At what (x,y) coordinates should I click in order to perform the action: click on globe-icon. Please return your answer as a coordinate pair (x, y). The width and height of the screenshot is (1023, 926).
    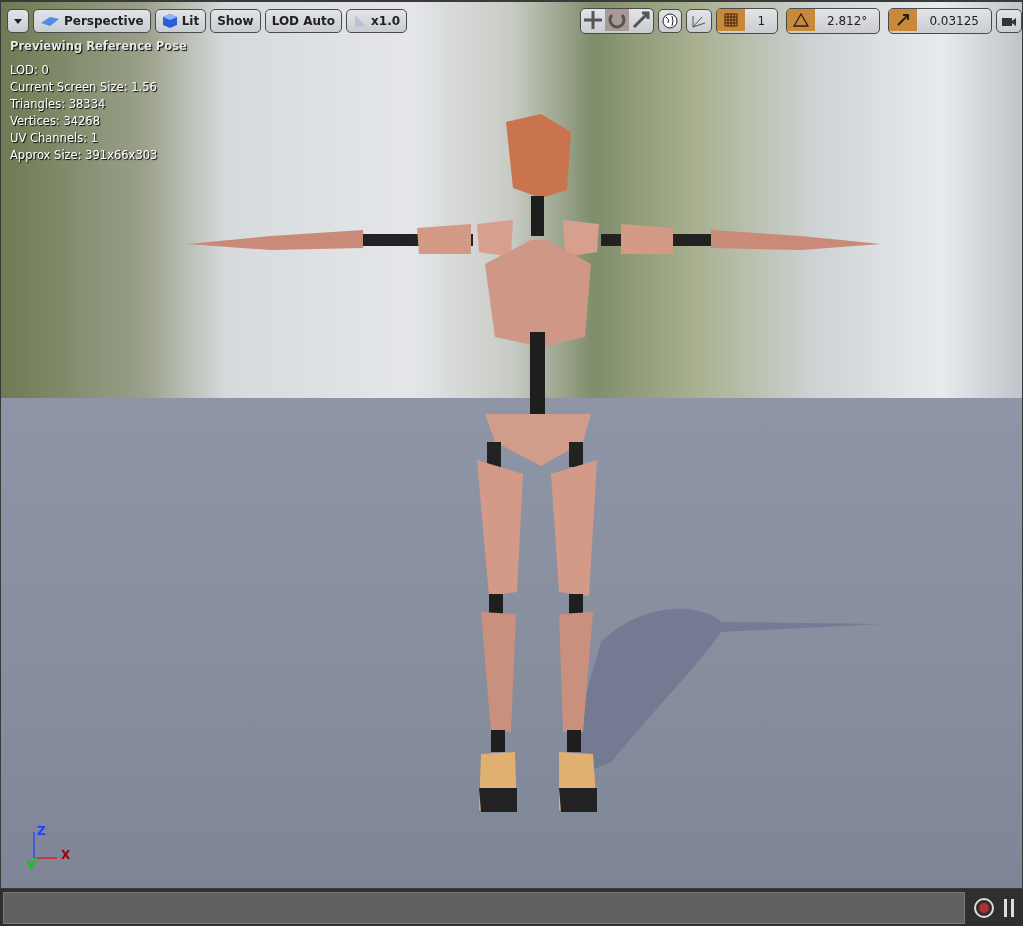
    Looking at the image, I should click on (670, 21).